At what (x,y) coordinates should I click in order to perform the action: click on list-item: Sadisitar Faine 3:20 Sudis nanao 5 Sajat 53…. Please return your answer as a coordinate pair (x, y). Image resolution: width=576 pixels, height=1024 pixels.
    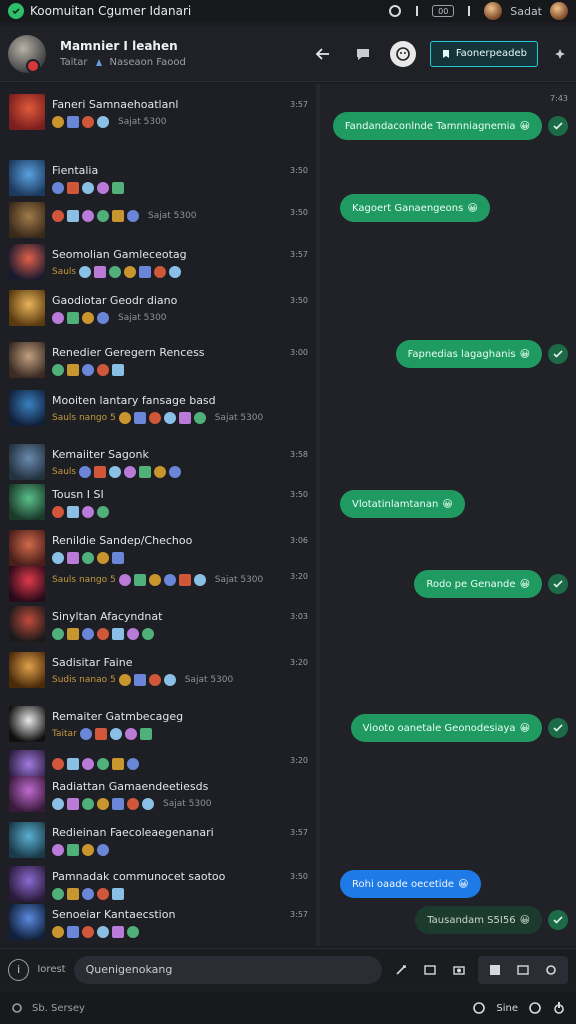
    Looking at the image, I should click on (158, 672).